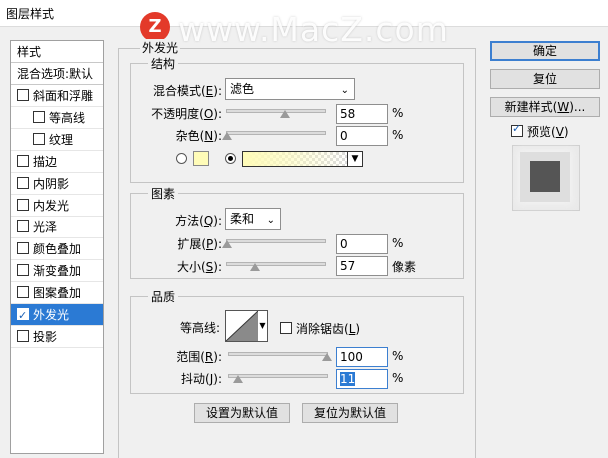 This screenshot has height=458, width=608. What do you see at coordinates (355, 159) in the screenshot?
I see `gradient-dropdown-arrow: ▼` at bounding box center [355, 159].